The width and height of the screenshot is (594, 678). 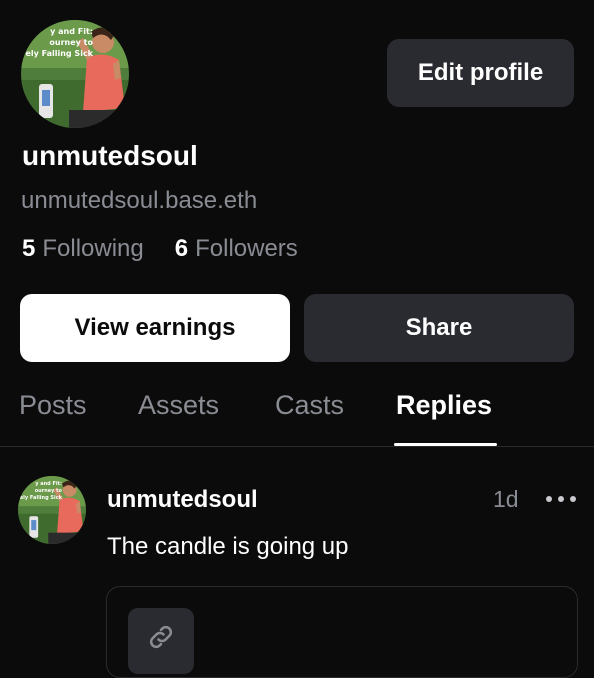 I want to click on following-count: 5, so click(x=29, y=248).